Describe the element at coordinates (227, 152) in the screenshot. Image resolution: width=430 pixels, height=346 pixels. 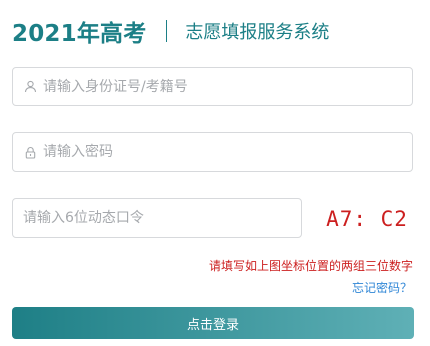
I see `password-input` at that location.